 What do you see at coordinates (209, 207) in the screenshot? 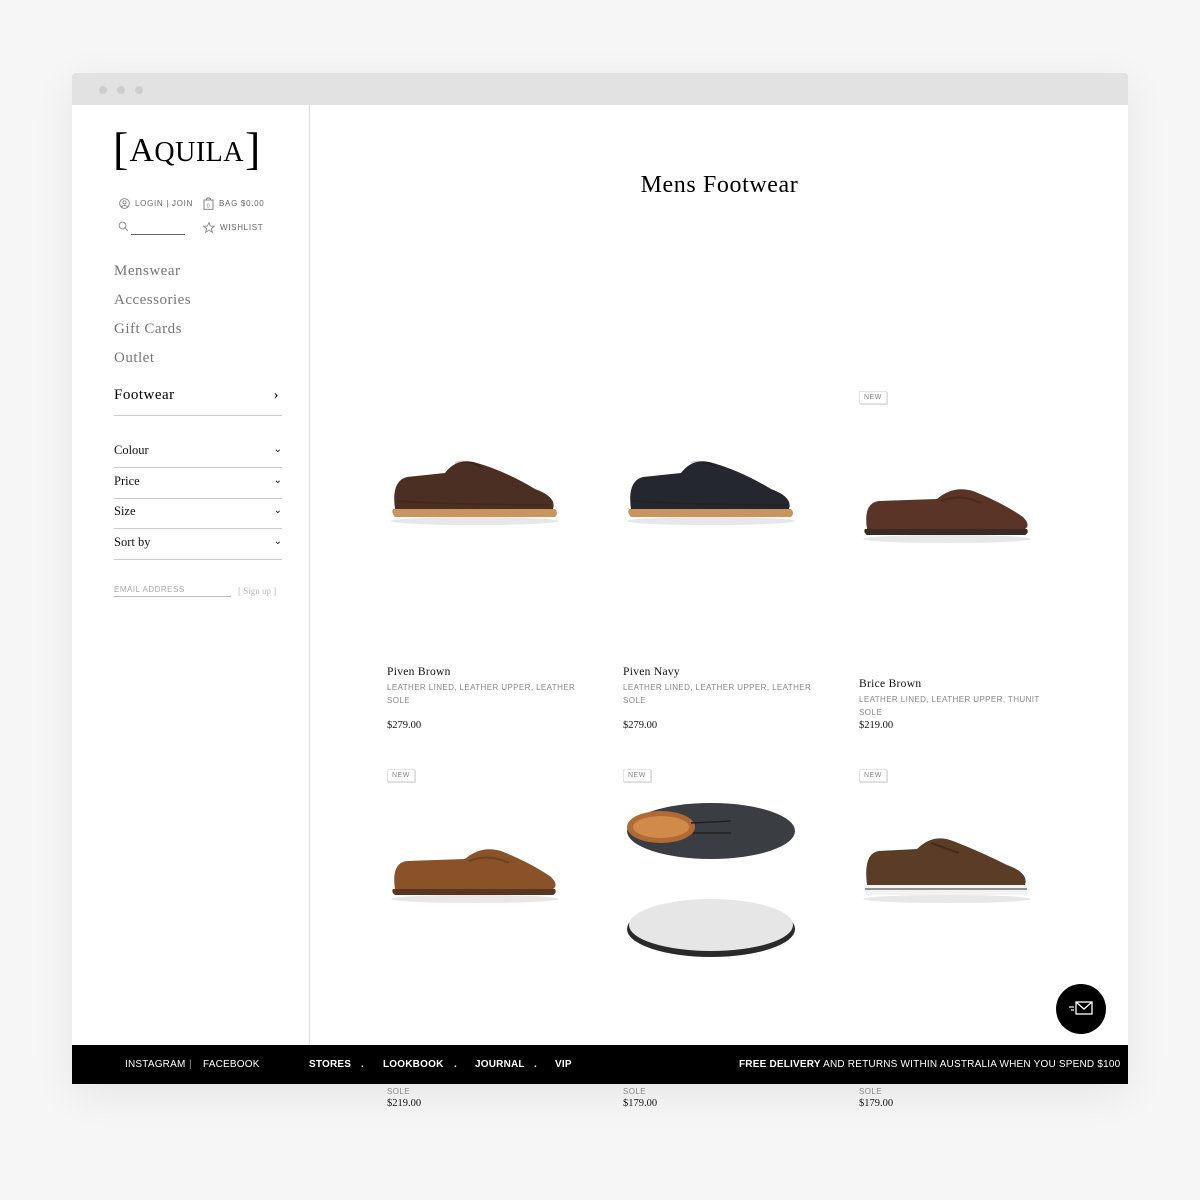
I see `svg-text: 0` at bounding box center [209, 207].